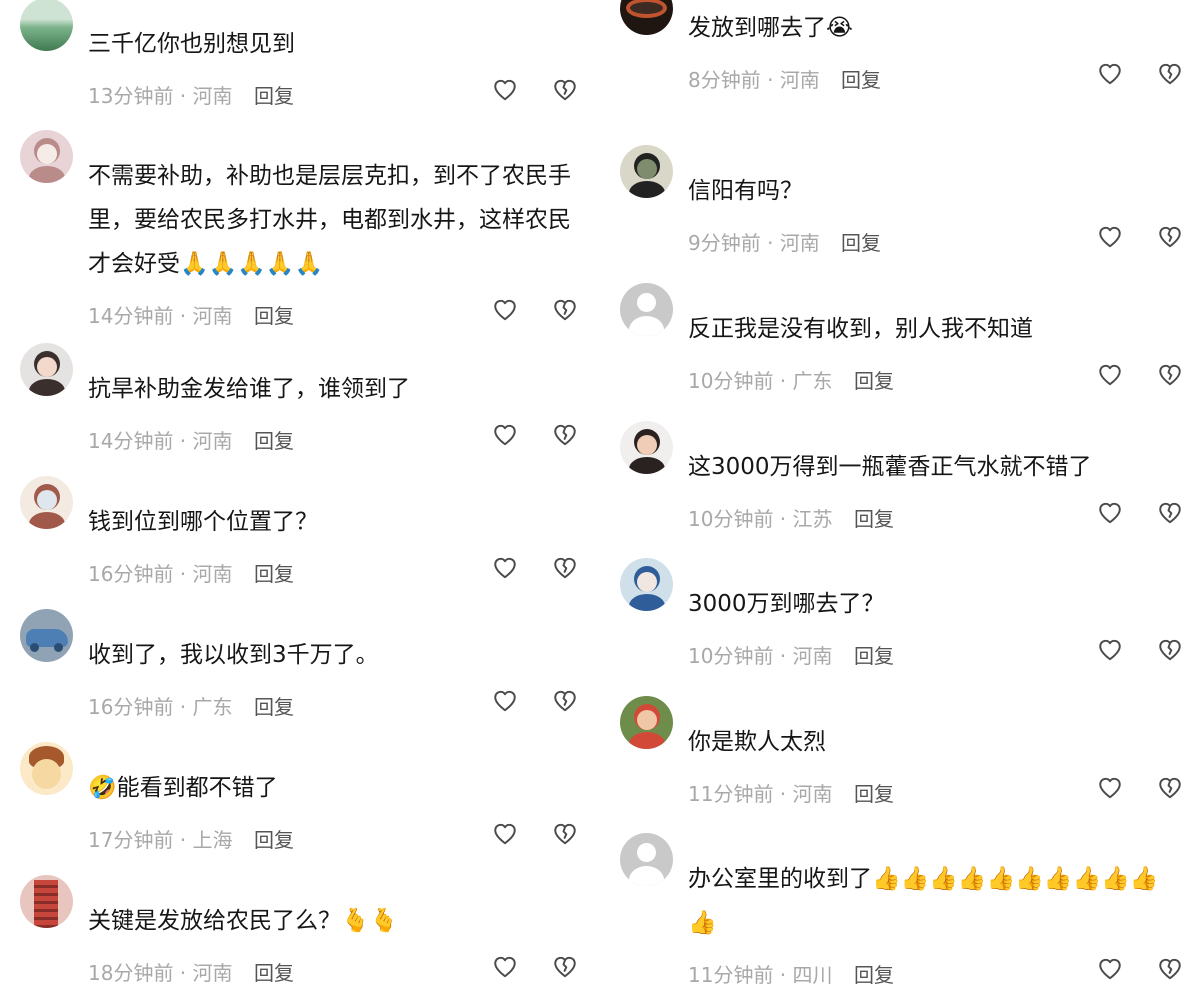 This screenshot has height=988, width=1200. What do you see at coordinates (131, 973) in the screenshot?
I see `comment-time: 18分钟前` at bounding box center [131, 973].